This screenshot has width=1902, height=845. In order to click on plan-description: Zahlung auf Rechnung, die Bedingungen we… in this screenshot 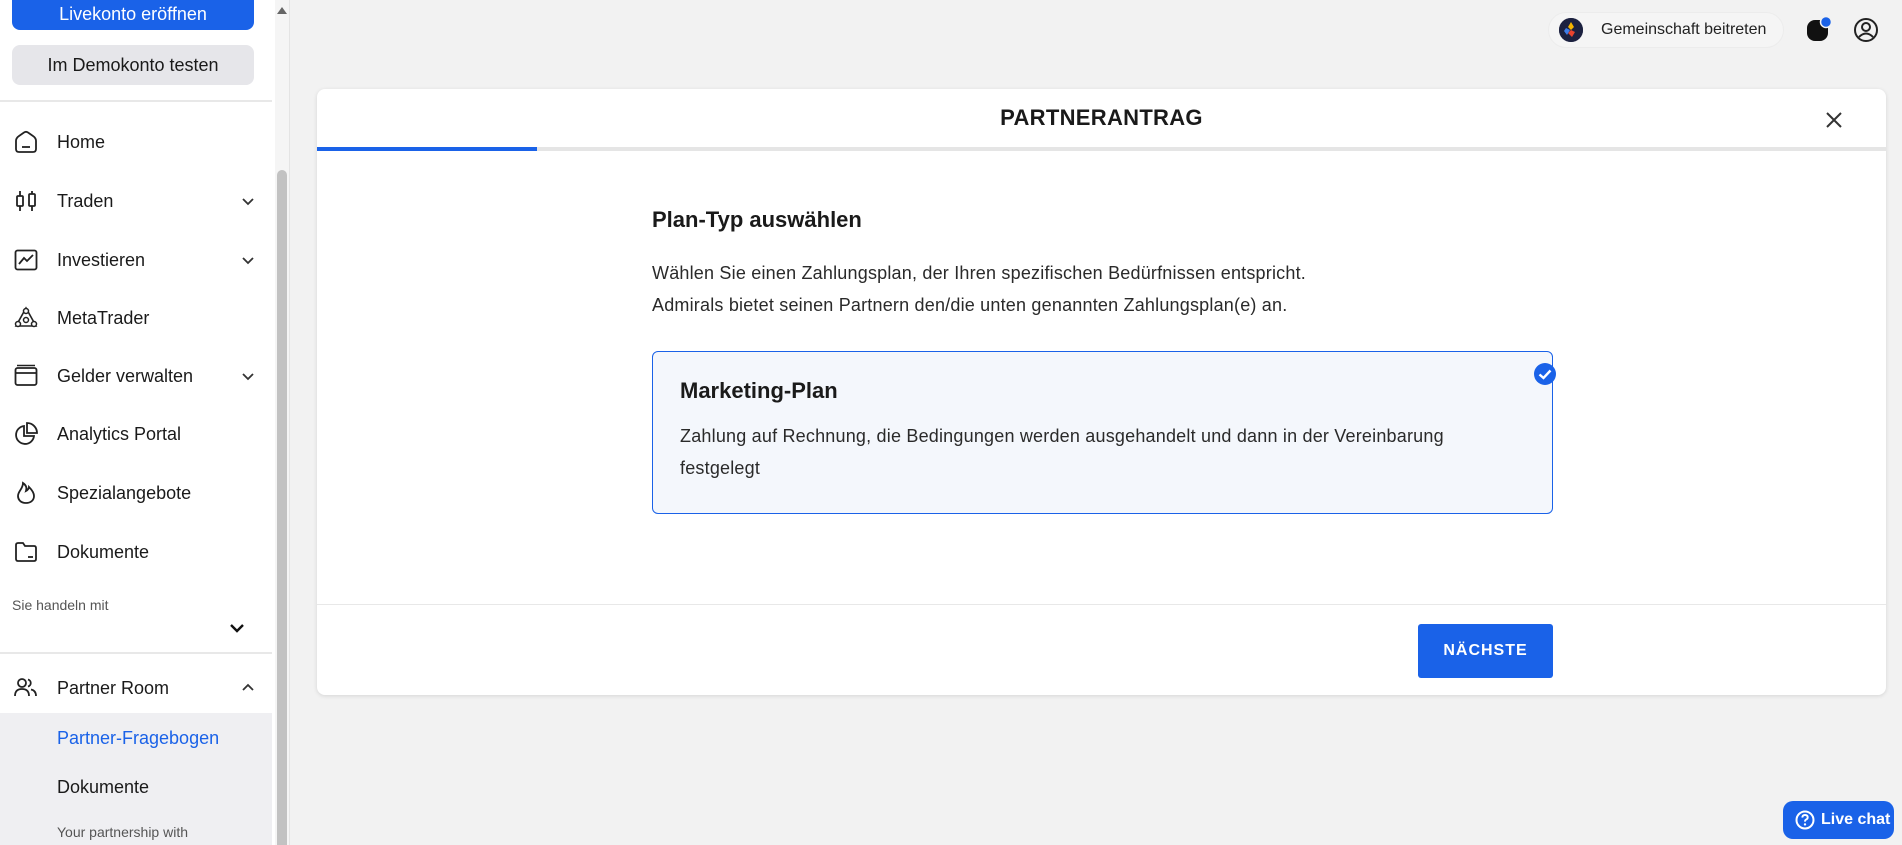, I will do `click(1062, 452)`.